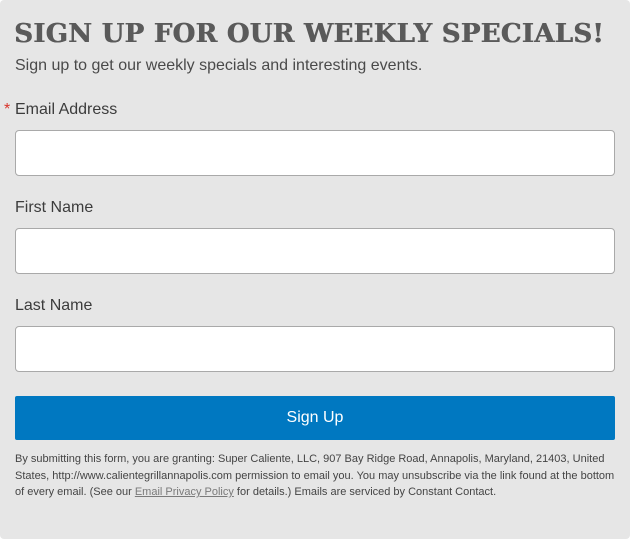  I want to click on sign-up-button: Sign Up, so click(315, 418).